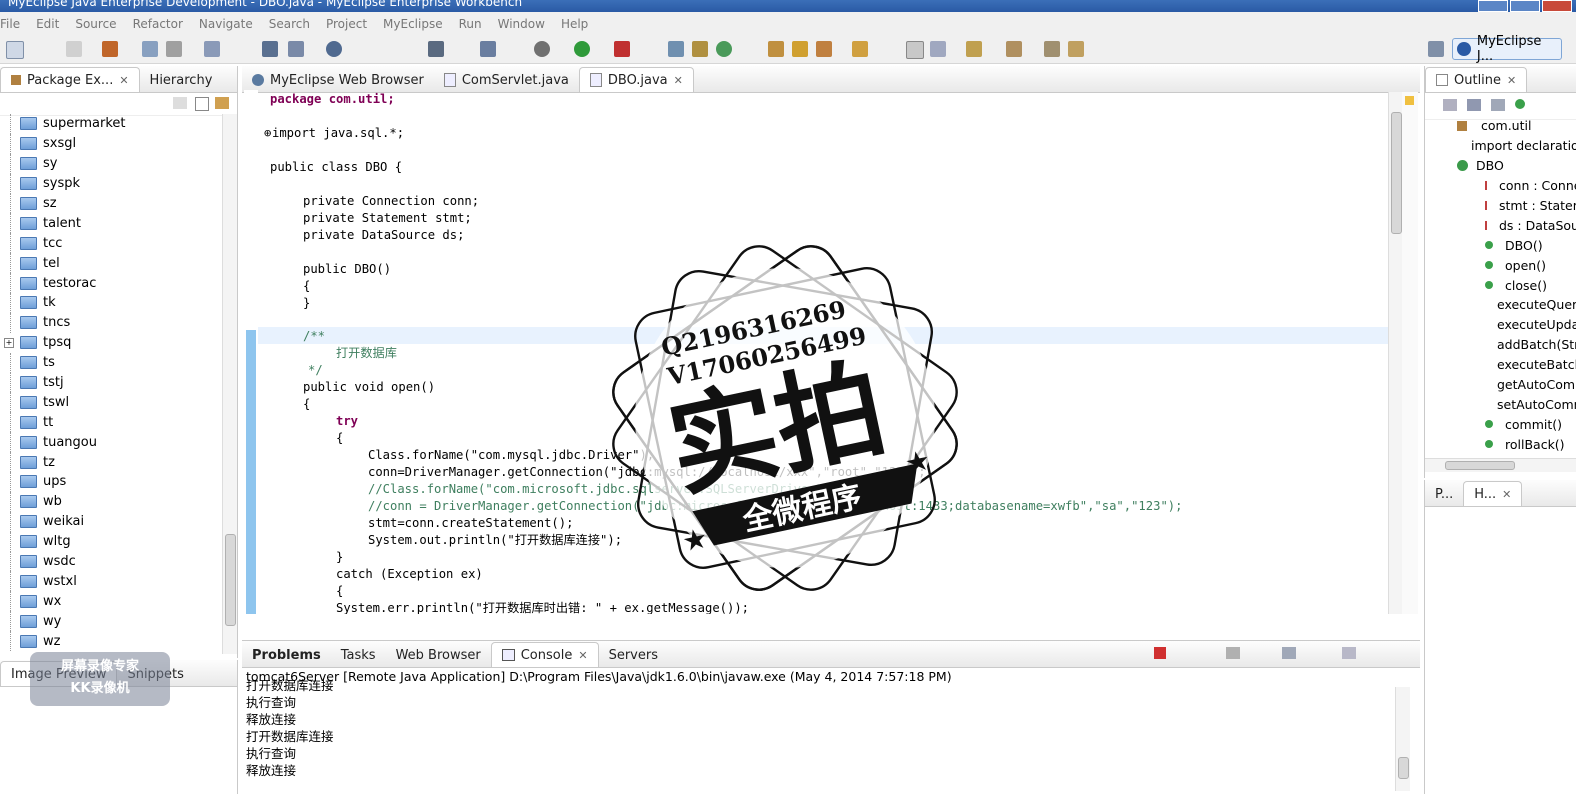 This screenshot has width=1576, height=794. Describe the element at coordinates (622, 49) in the screenshot. I see `external-tools-icon` at that location.